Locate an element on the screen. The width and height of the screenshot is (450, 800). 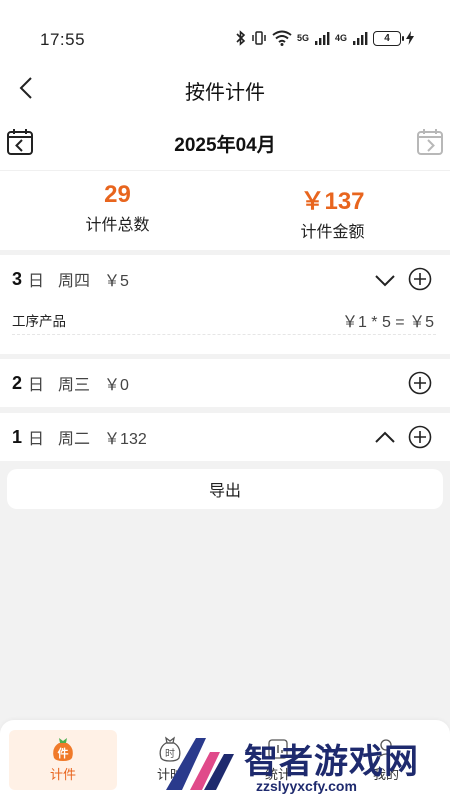
day-header: 1 日 周二 ￥132 is located at coordinates (79, 437).